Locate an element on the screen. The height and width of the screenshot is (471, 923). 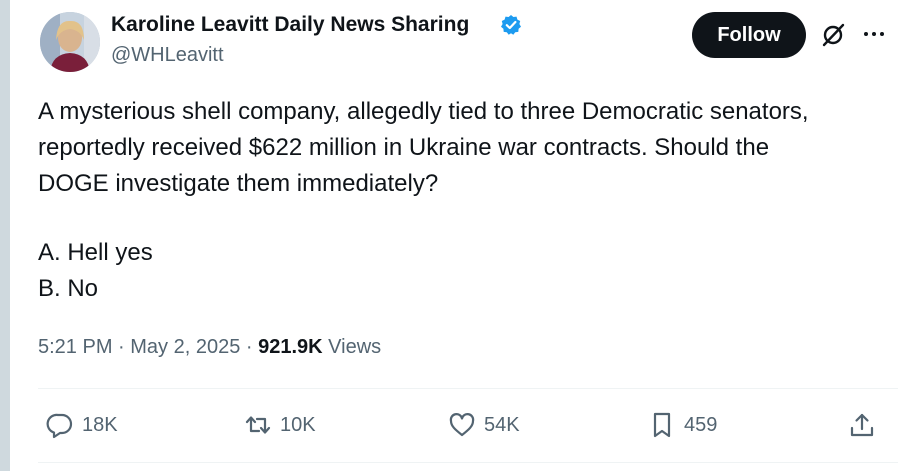
more-icon is located at coordinates (874, 34).